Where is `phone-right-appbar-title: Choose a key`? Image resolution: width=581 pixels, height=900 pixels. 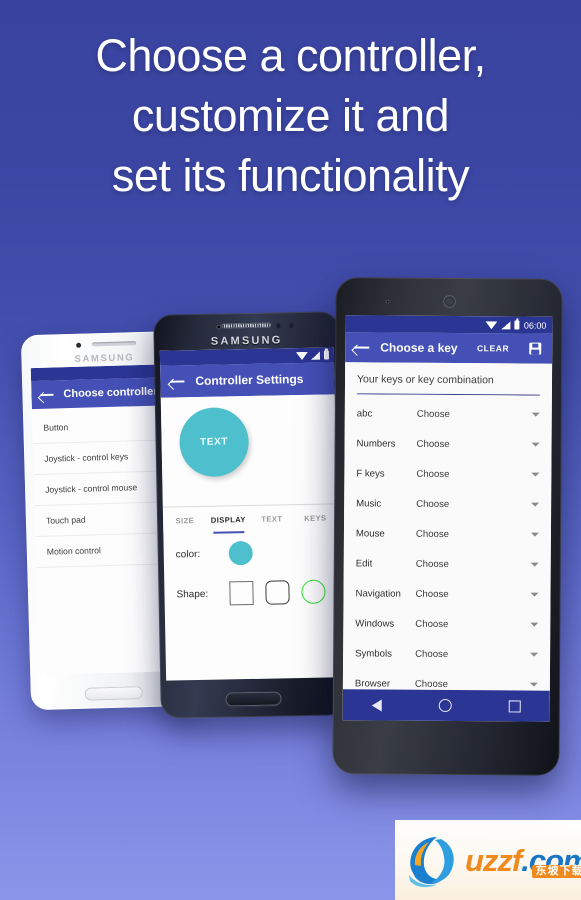
phone-right-appbar-title: Choose a key is located at coordinates (419, 348).